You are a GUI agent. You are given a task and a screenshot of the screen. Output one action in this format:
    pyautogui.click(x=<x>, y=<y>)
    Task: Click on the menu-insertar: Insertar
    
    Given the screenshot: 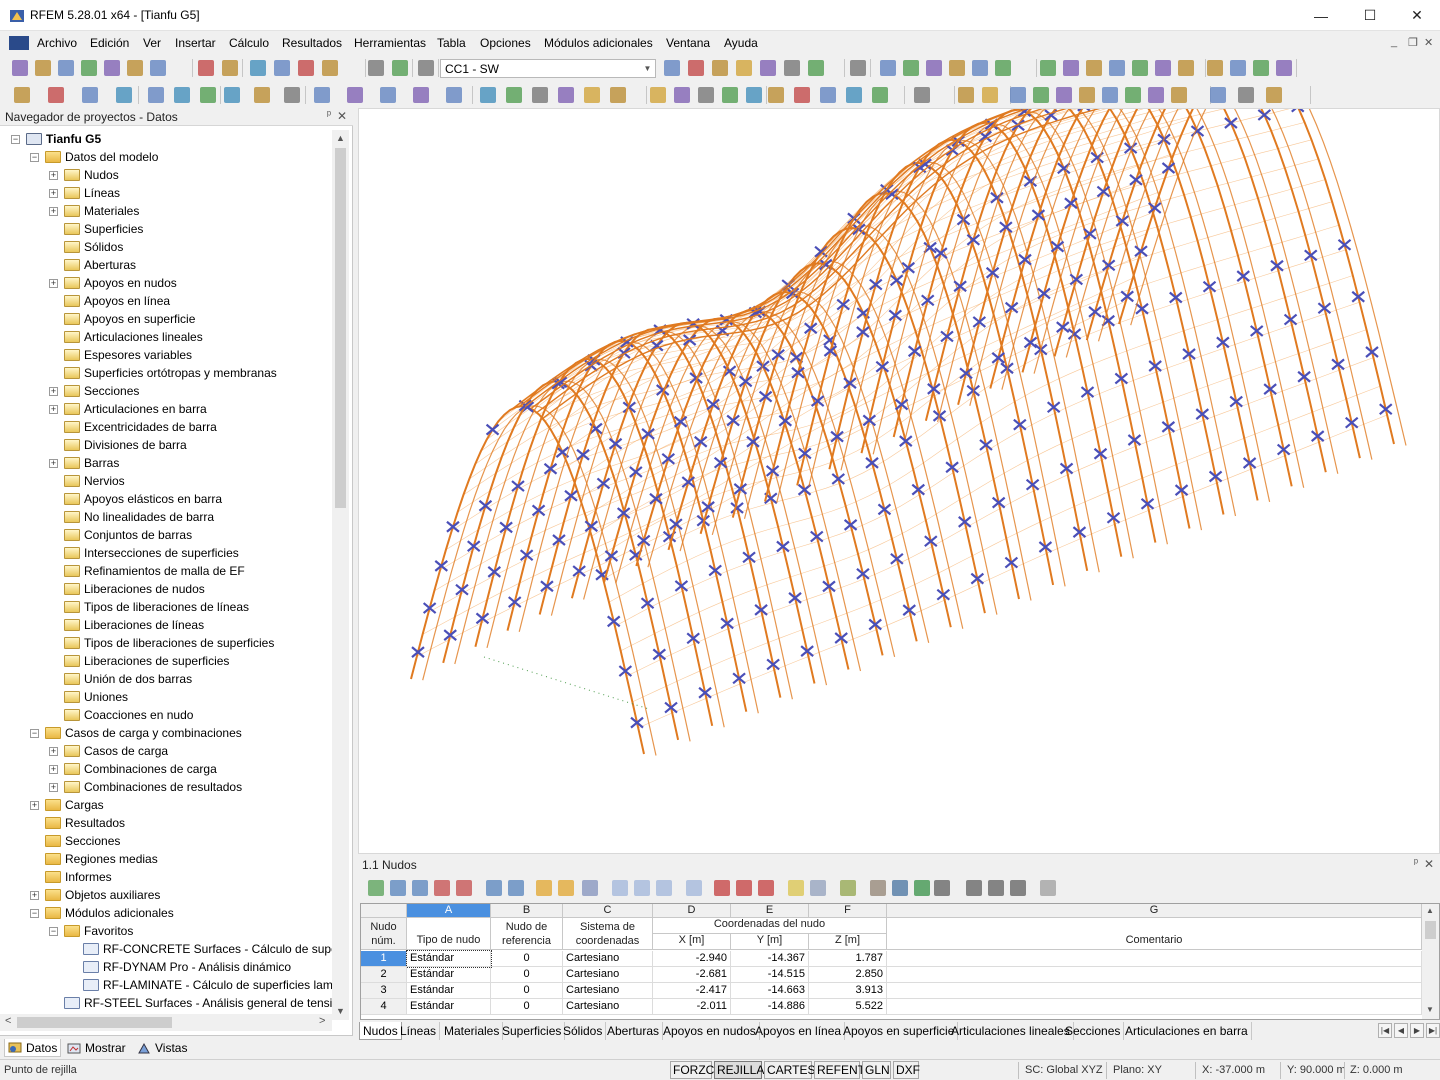 What is the action you would take?
    pyautogui.click(x=195, y=43)
    